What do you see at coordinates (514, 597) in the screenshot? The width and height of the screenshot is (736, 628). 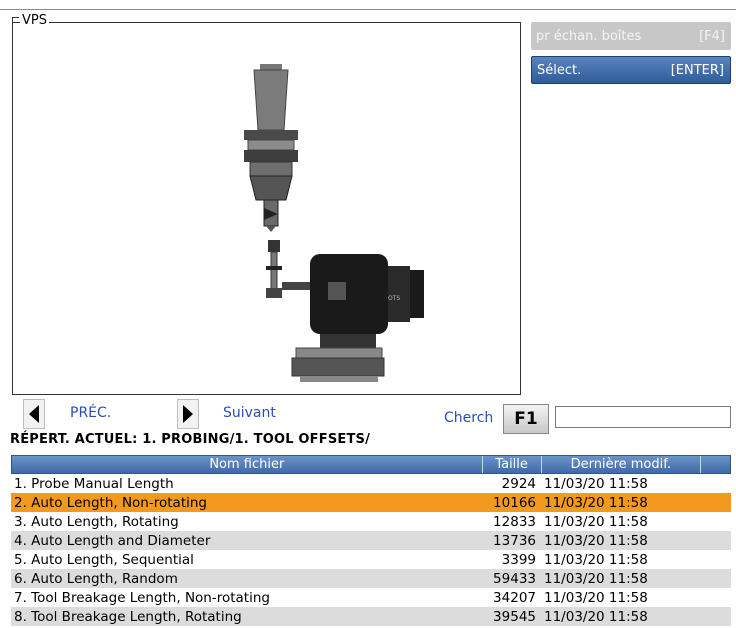 I see `file-size: 34207` at bounding box center [514, 597].